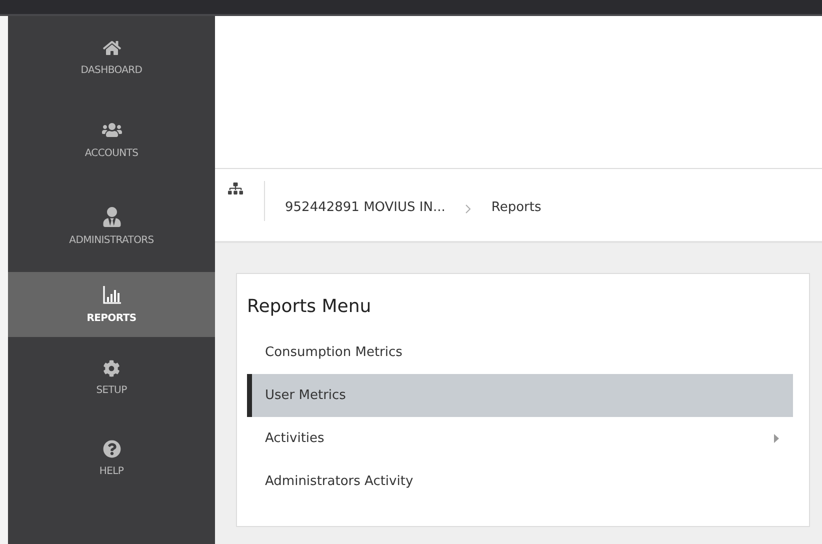  I want to click on breadcrumb-link: Reports, so click(516, 207).